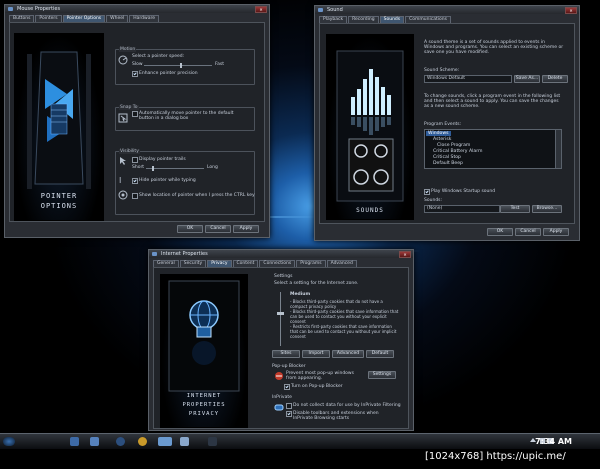 The width and height of the screenshot is (600, 469). What do you see at coordinates (558, 149) in the screenshot?
I see `scrollbar` at bounding box center [558, 149].